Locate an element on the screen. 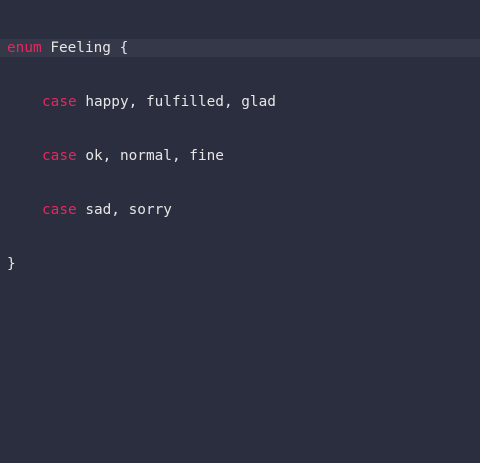 This screenshot has width=480, height=463. case-values: sad, sorry is located at coordinates (124, 210).